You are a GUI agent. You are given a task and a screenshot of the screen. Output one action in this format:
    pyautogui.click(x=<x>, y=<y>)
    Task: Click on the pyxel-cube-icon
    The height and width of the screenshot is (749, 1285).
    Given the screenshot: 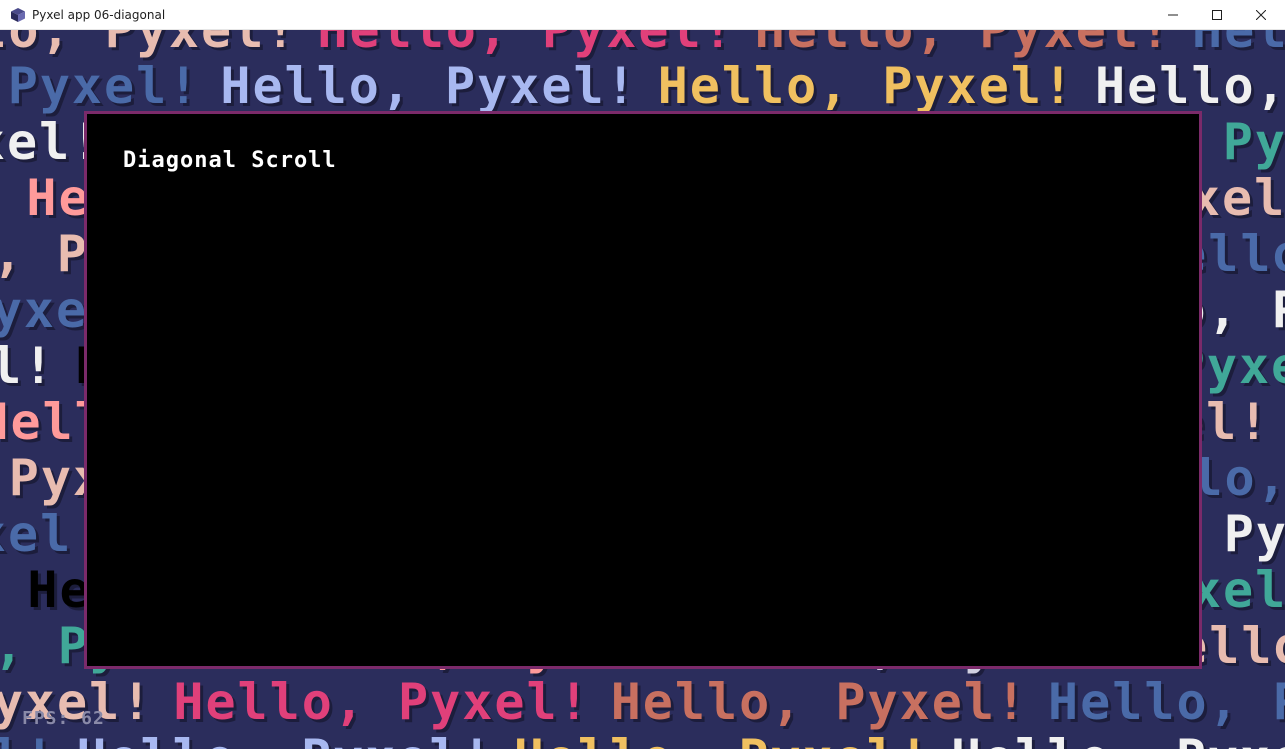 What is the action you would take?
    pyautogui.click(x=18, y=15)
    